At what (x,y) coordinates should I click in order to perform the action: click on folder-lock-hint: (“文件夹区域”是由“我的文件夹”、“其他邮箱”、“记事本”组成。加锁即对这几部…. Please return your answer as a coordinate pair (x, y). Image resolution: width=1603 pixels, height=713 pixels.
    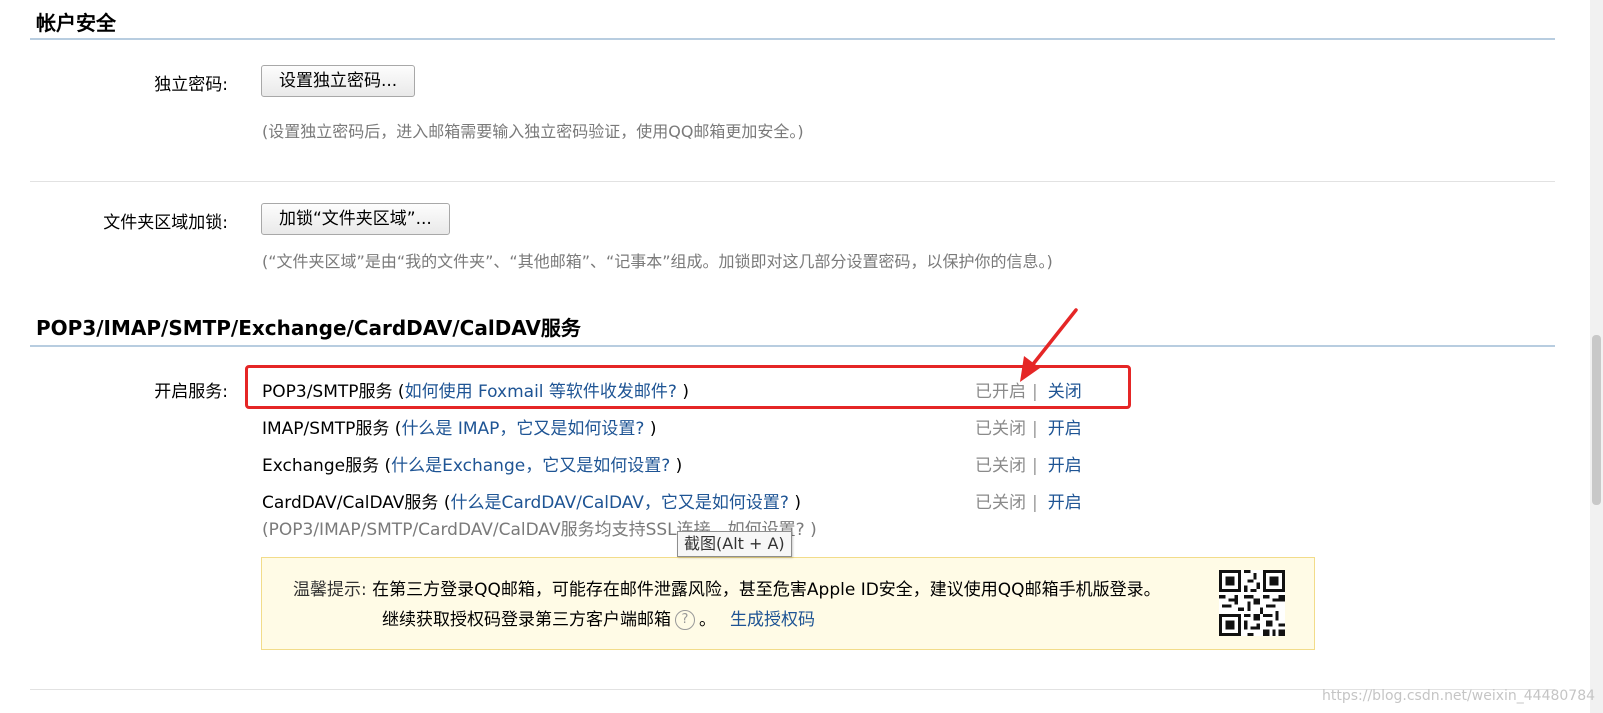
    Looking at the image, I should click on (657, 261).